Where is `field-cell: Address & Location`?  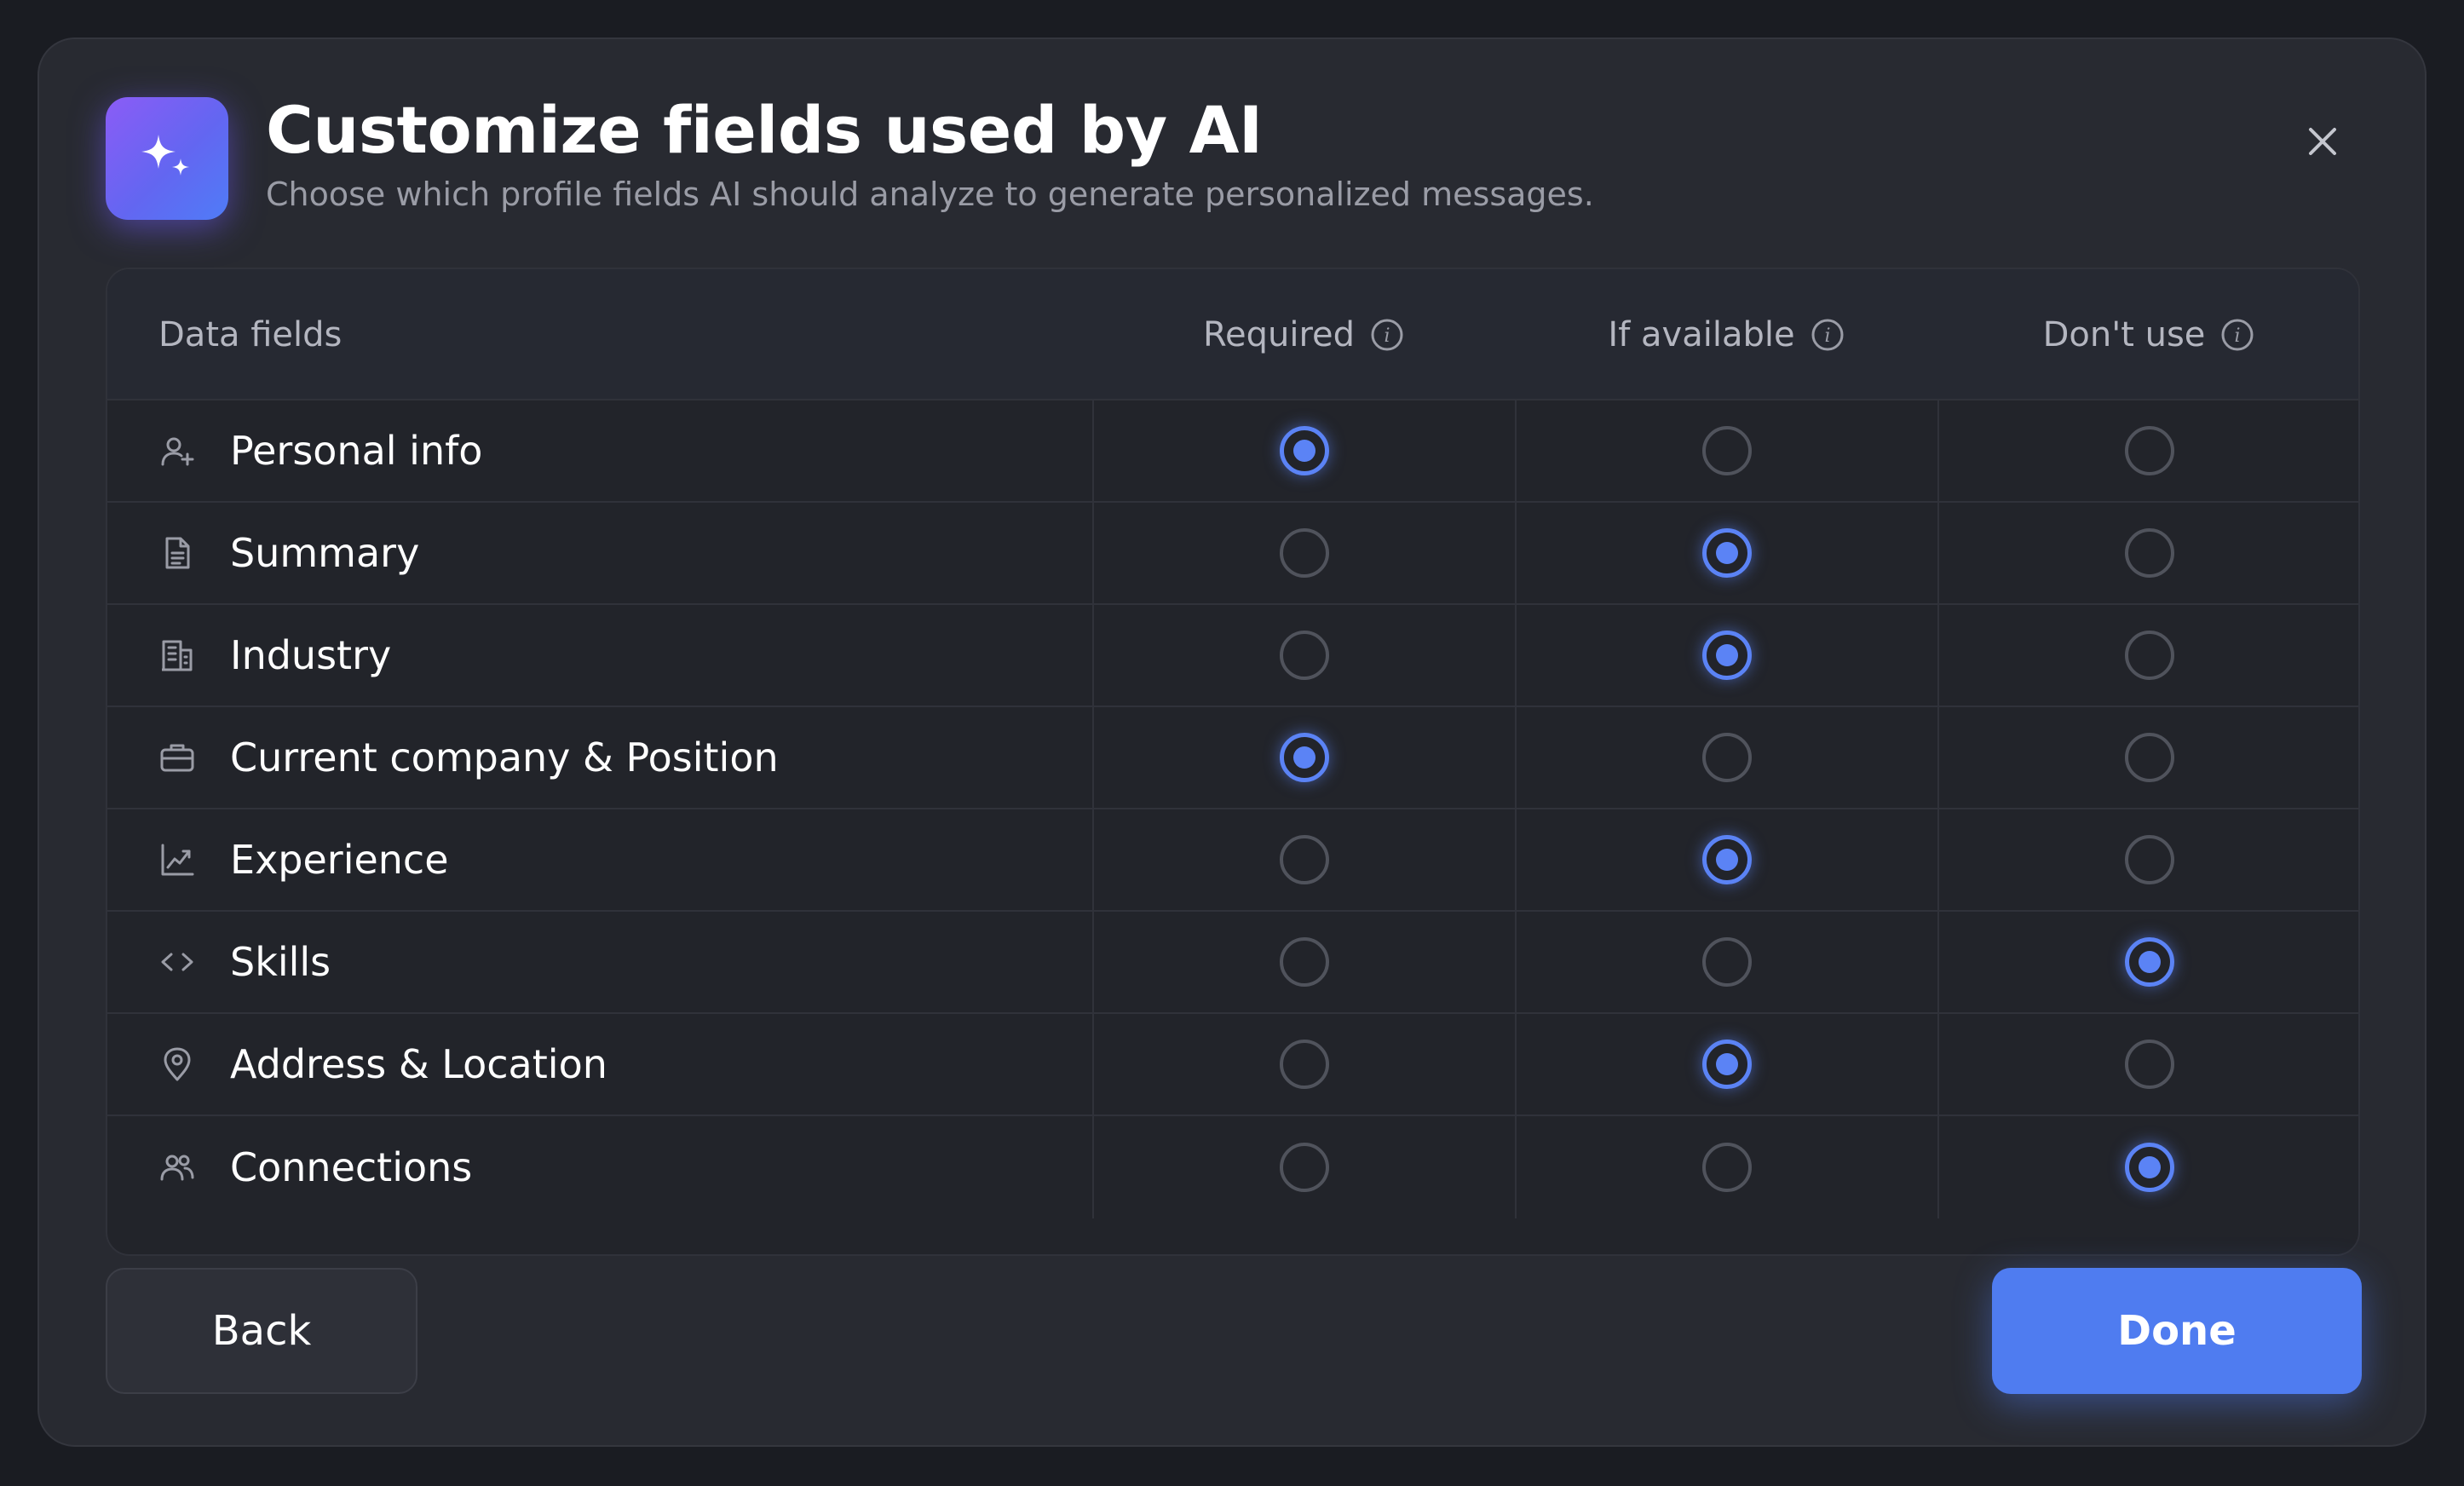 field-cell: Address & Location is located at coordinates (599, 1064).